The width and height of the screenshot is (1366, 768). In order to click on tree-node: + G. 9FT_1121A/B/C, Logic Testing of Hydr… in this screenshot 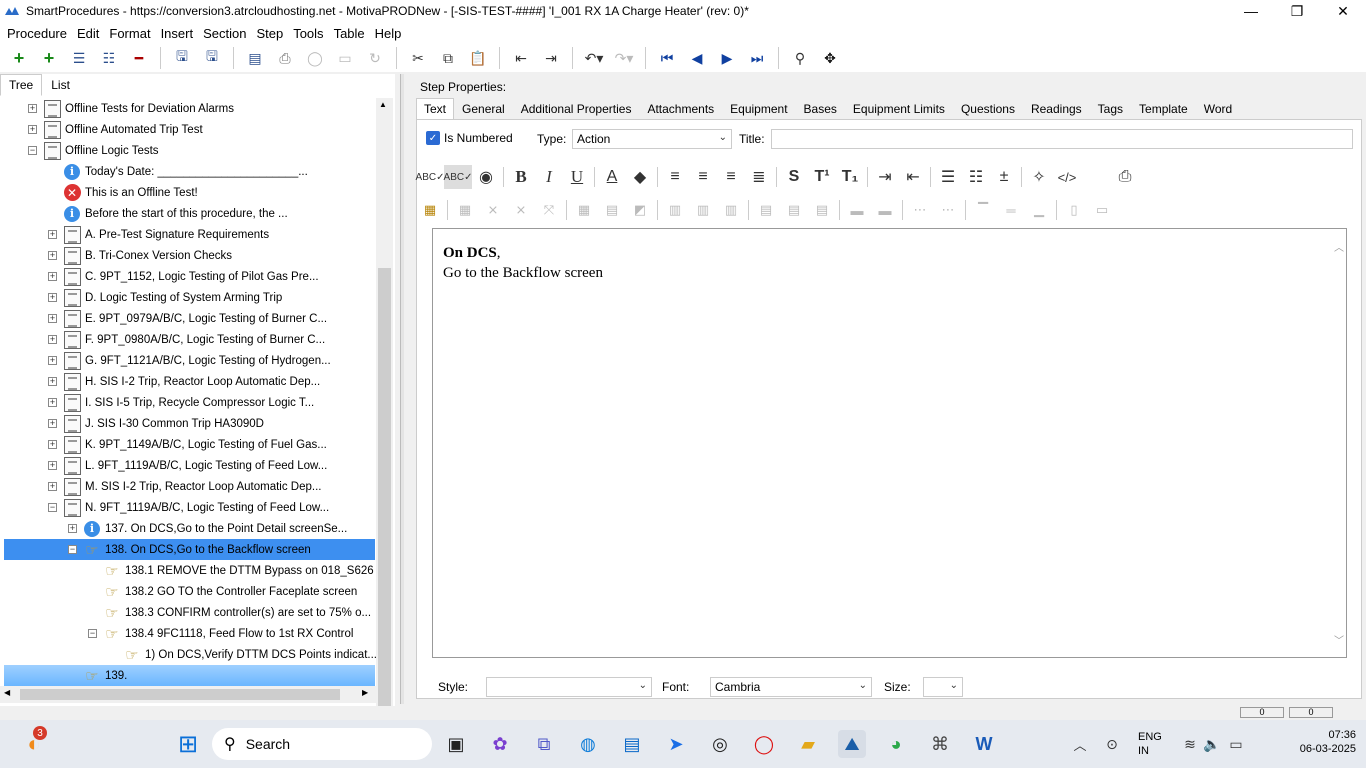, I will do `click(189, 360)`.